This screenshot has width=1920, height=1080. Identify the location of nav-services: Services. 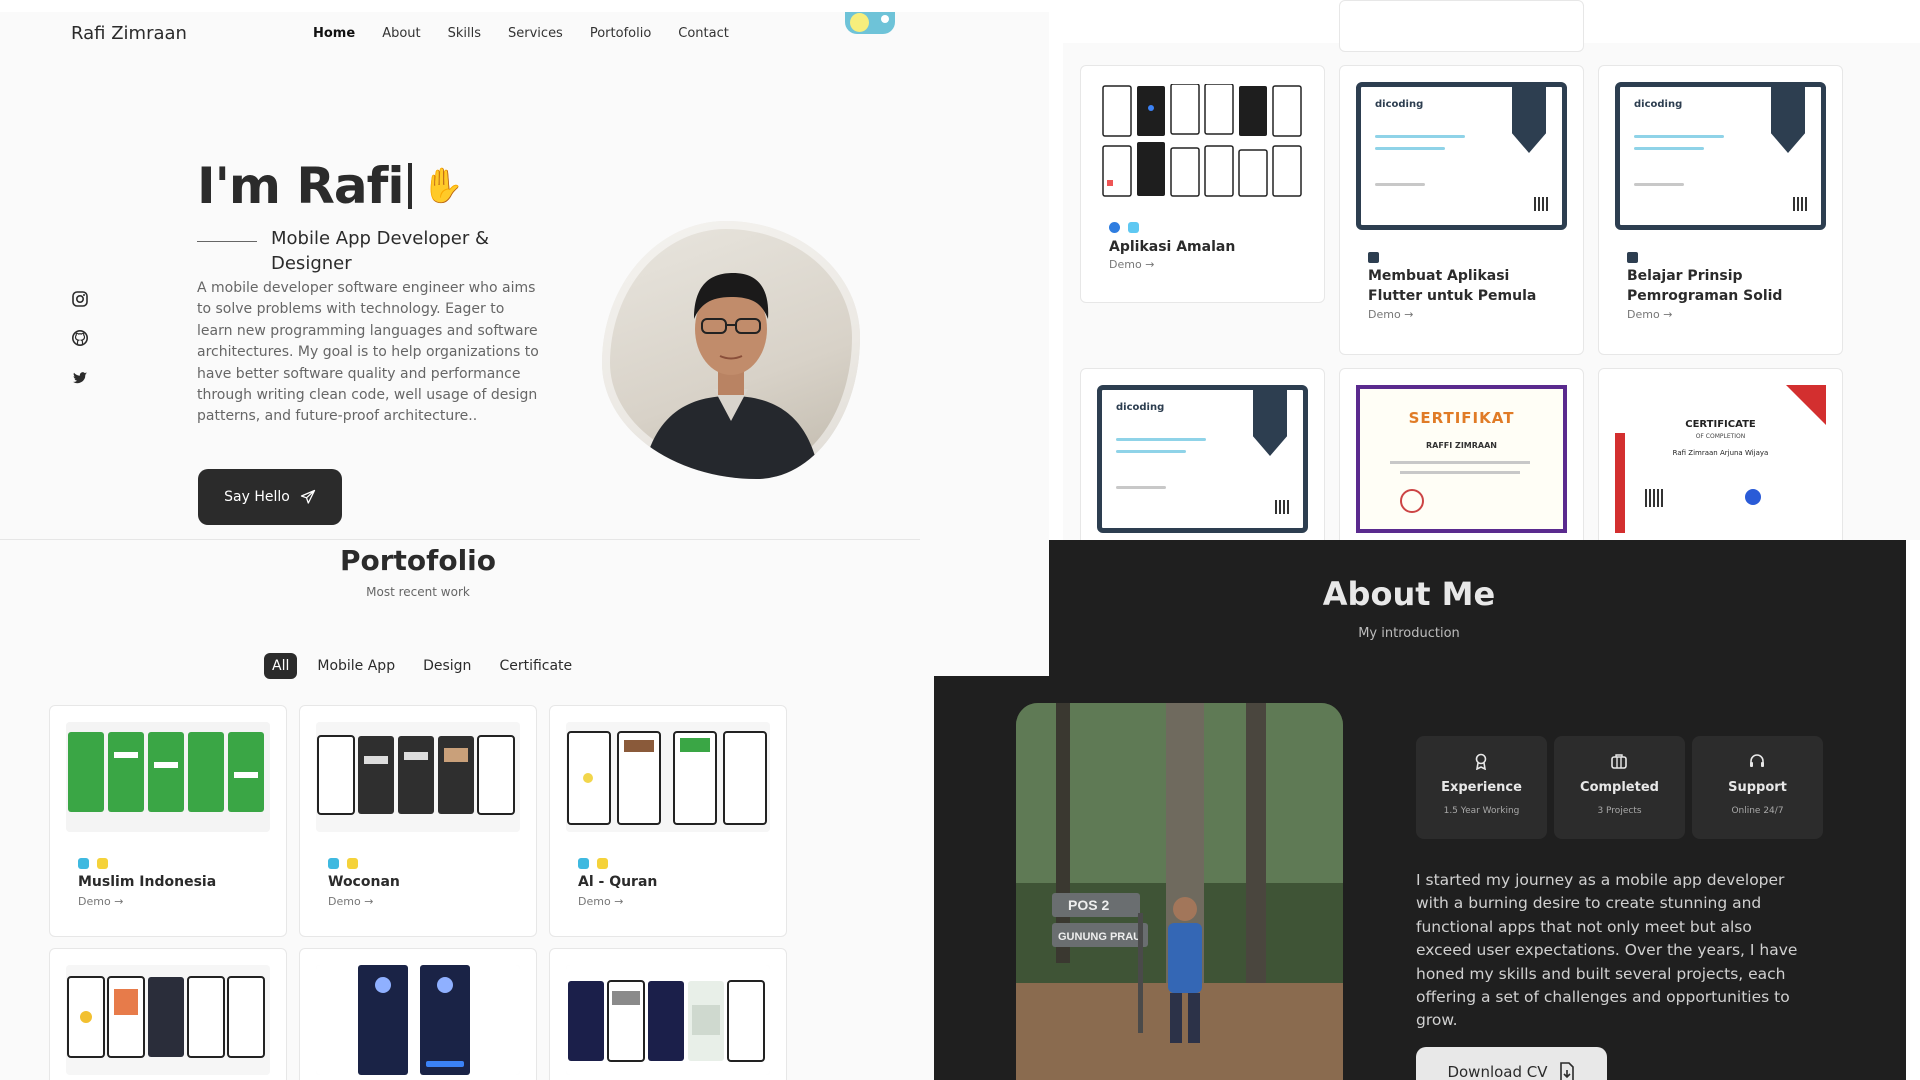
(535, 33).